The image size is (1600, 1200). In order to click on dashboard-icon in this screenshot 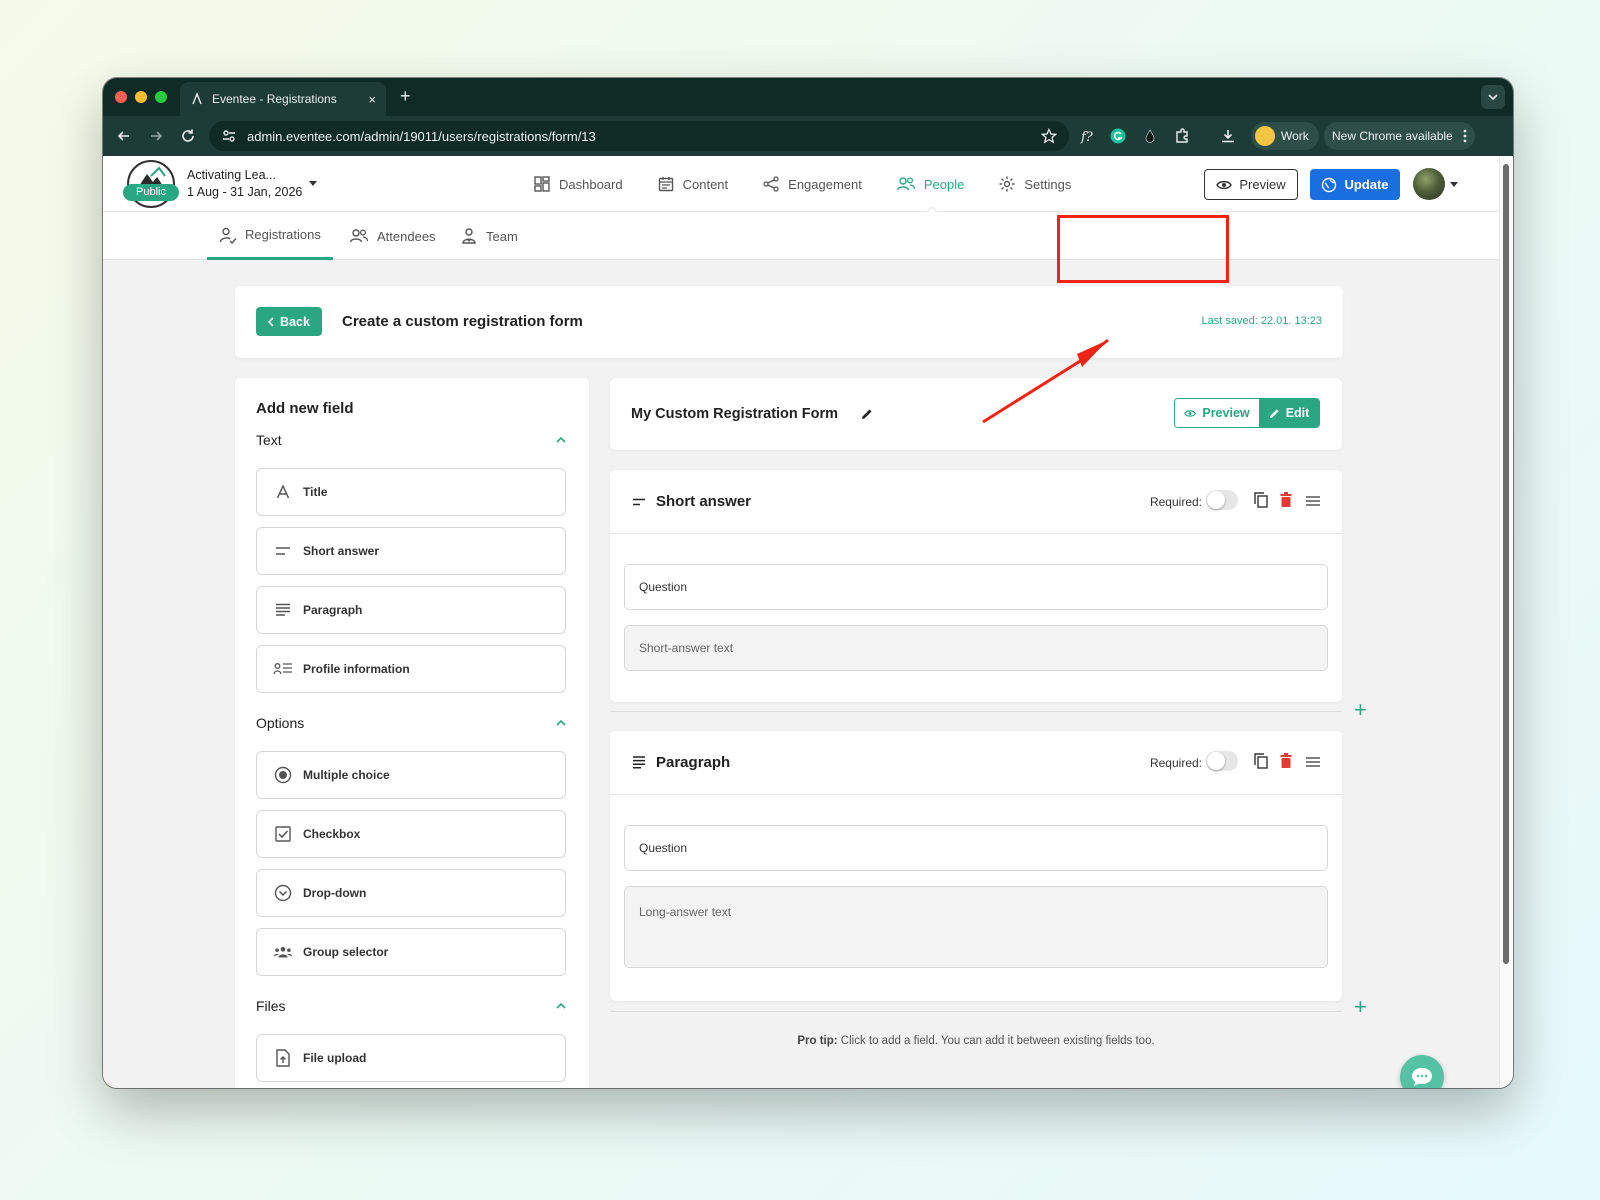, I will do `click(542, 184)`.